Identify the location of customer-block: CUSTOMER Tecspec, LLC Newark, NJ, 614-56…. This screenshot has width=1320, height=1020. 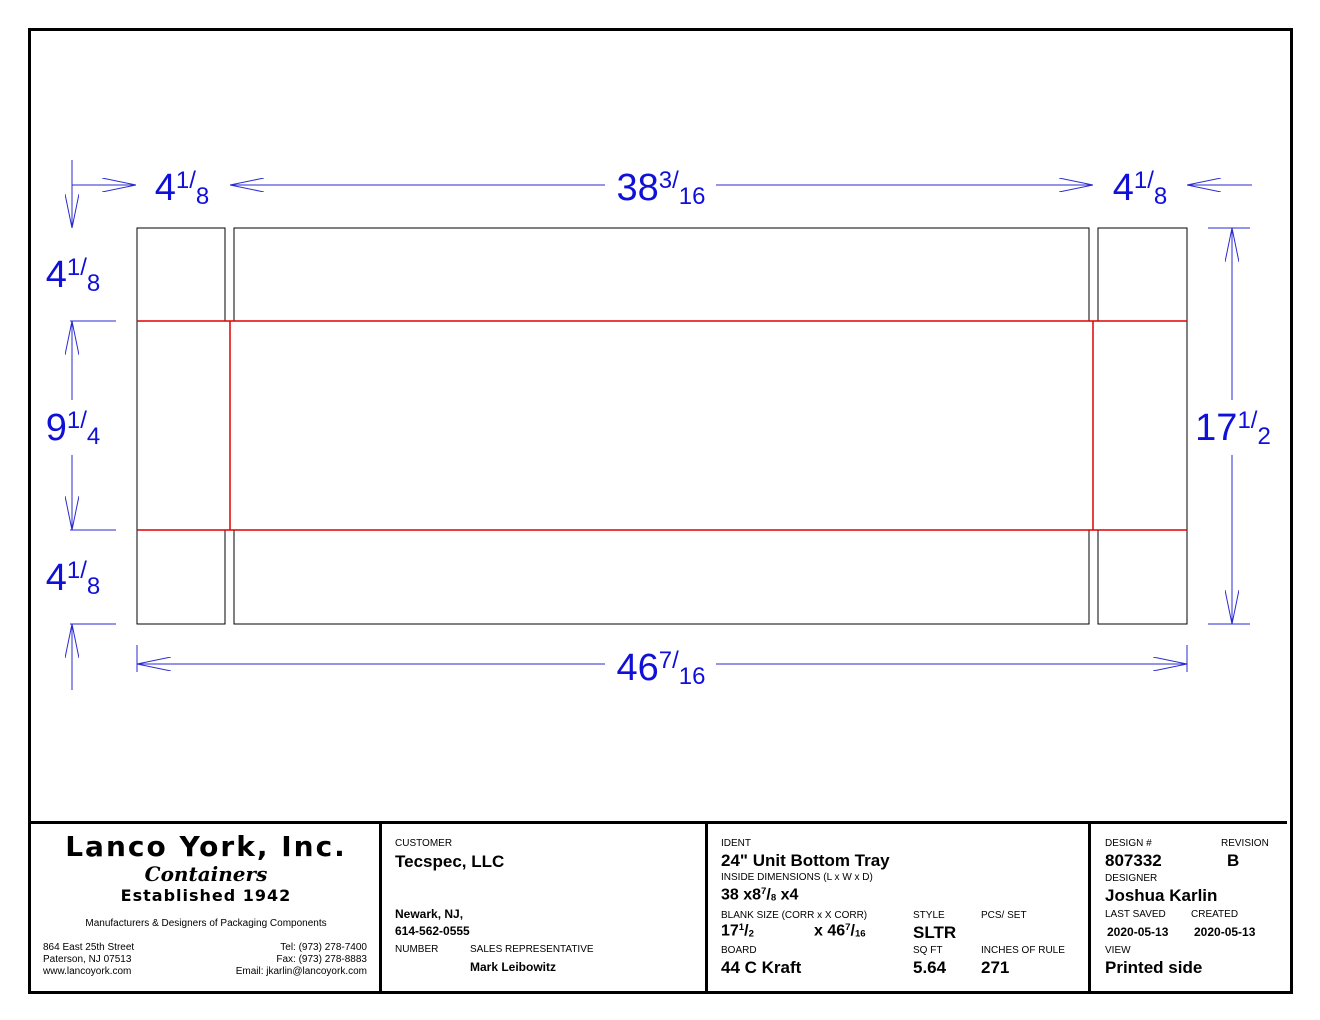
(545, 907).